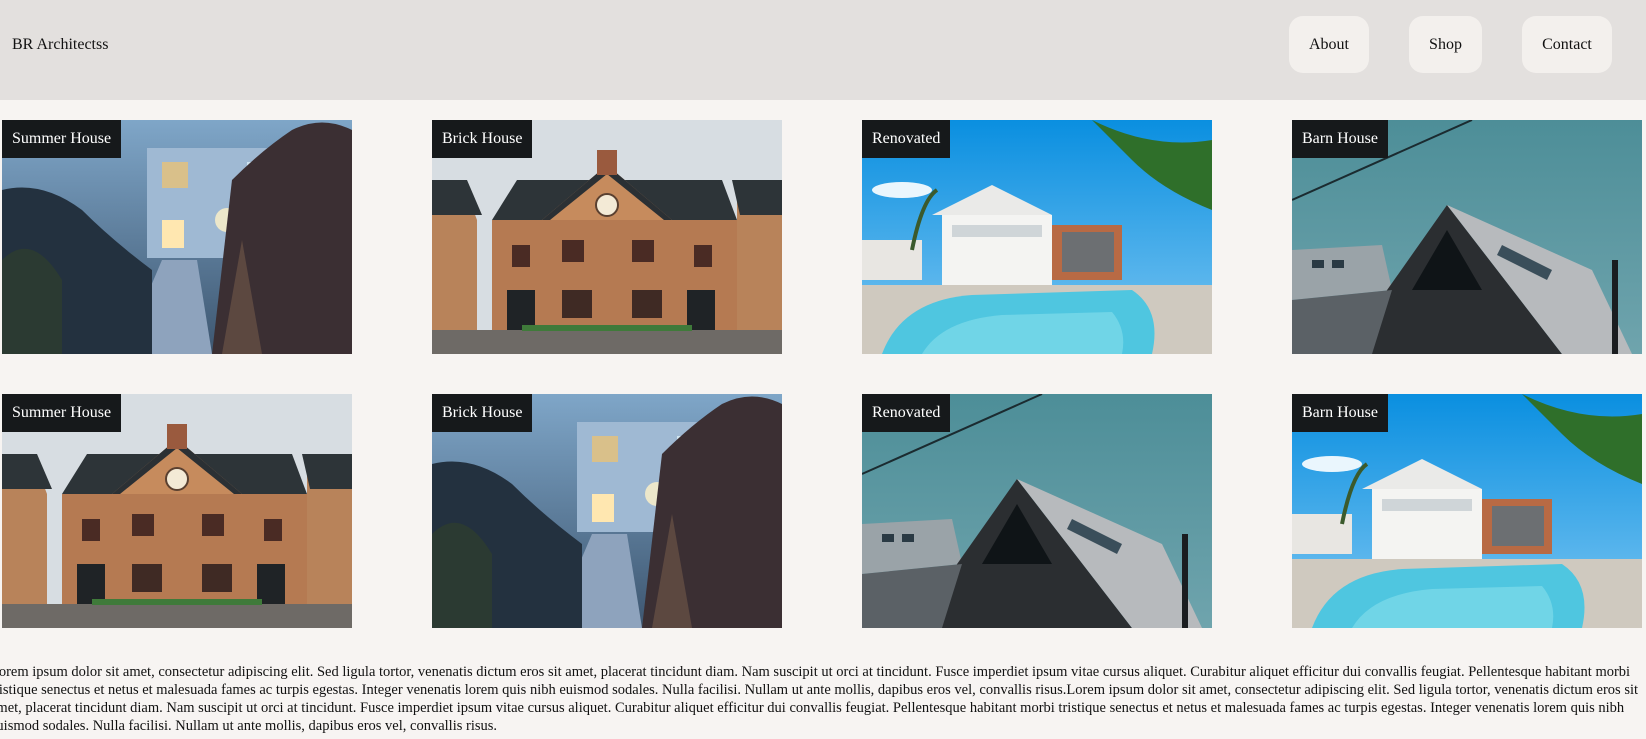 The height and width of the screenshot is (739, 1646). I want to click on nav-about-button: About, so click(1329, 44).